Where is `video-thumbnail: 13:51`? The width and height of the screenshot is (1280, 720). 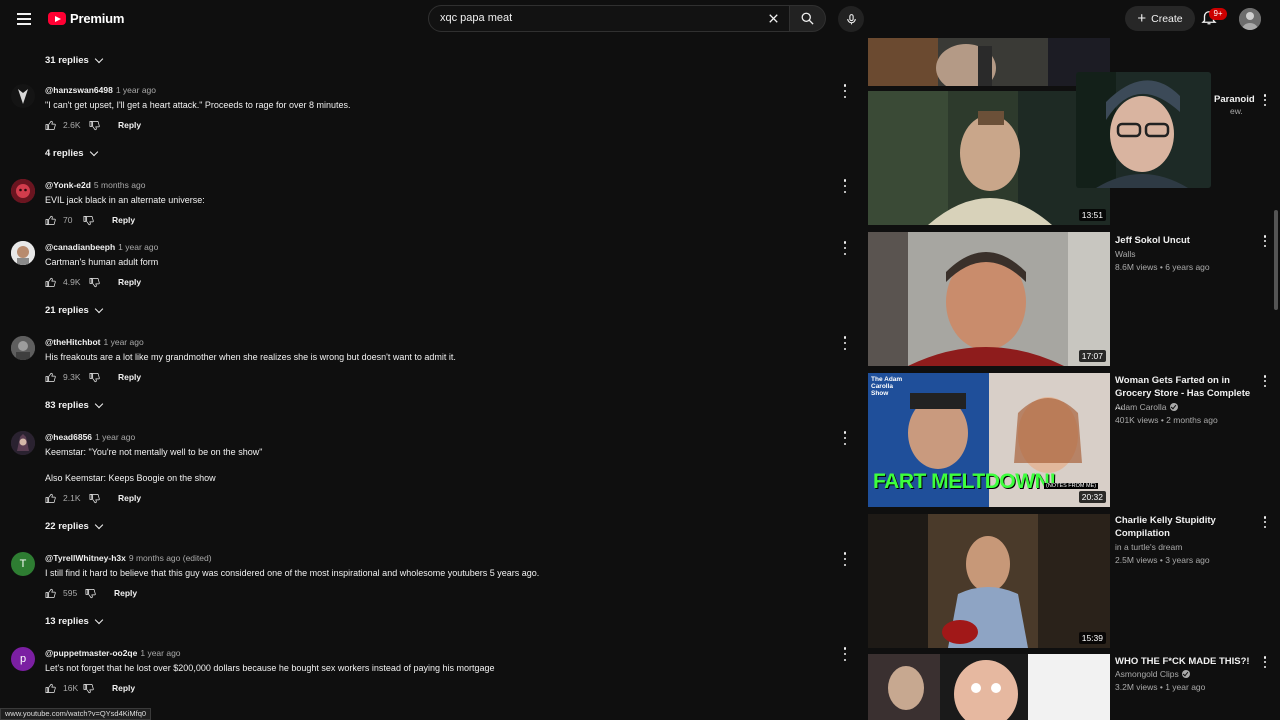 video-thumbnail: 13:51 is located at coordinates (989, 158).